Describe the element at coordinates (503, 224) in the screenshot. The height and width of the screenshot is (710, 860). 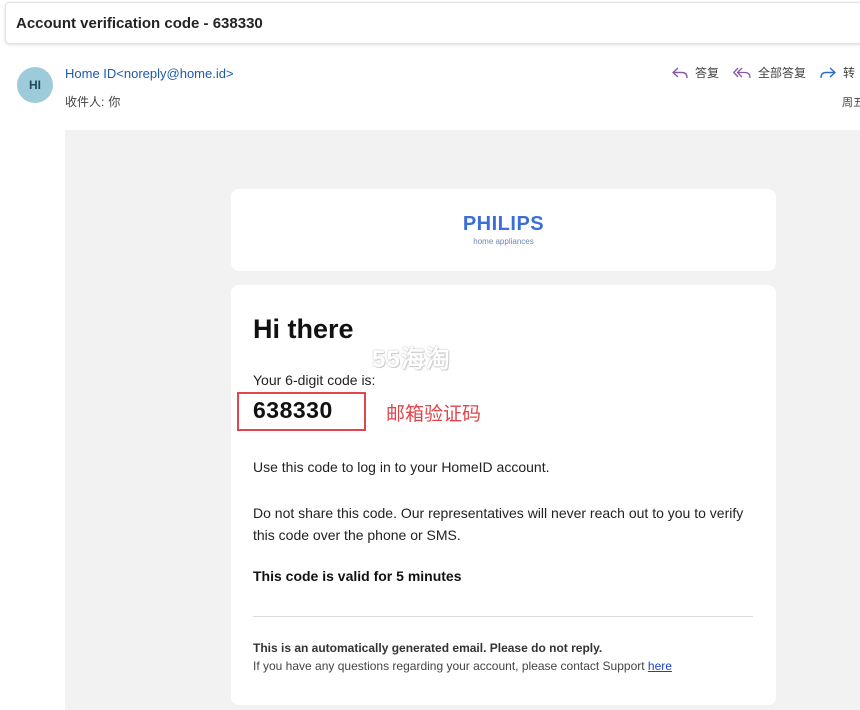
I see `philips-logo: PHILIPS` at that location.